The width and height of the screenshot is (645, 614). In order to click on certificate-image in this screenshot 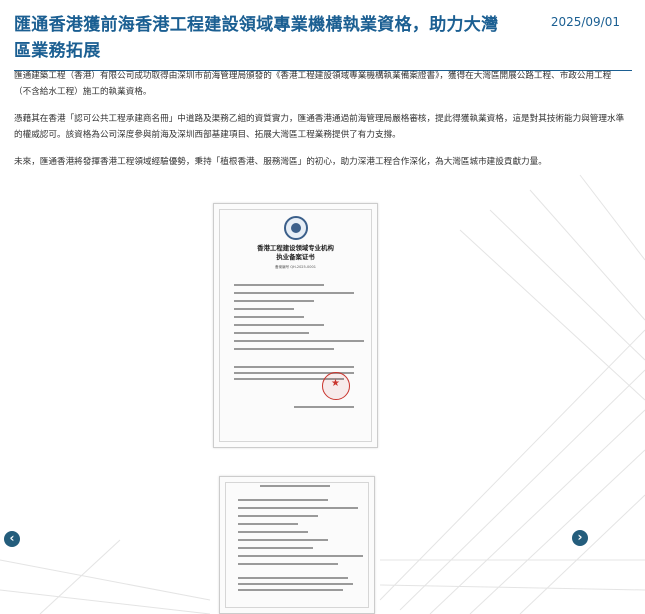, I will do `click(297, 545)`.